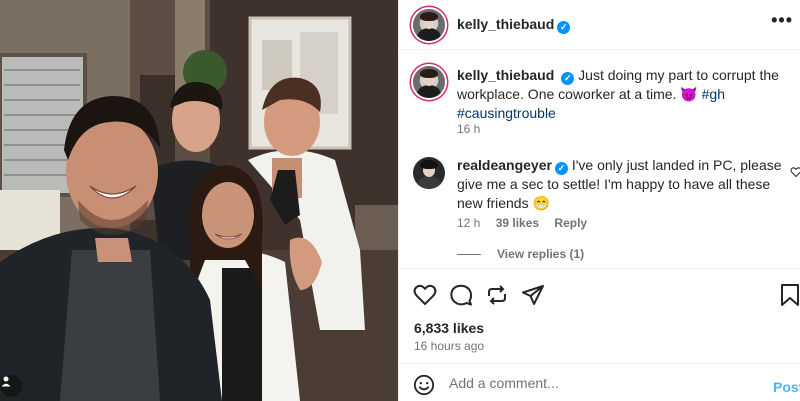 Image resolution: width=800 pixels, height=401 pixels. I want to click on user-tag-button, so click(11, 386).